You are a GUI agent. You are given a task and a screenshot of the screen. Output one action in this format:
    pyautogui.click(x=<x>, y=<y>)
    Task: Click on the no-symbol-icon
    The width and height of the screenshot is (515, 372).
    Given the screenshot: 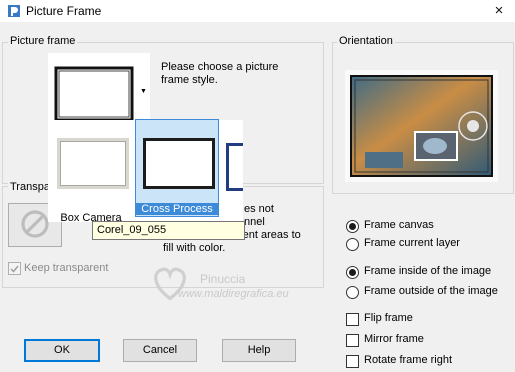 What is the action you would take?
    pyautogui.click(x=35, y=224)
    